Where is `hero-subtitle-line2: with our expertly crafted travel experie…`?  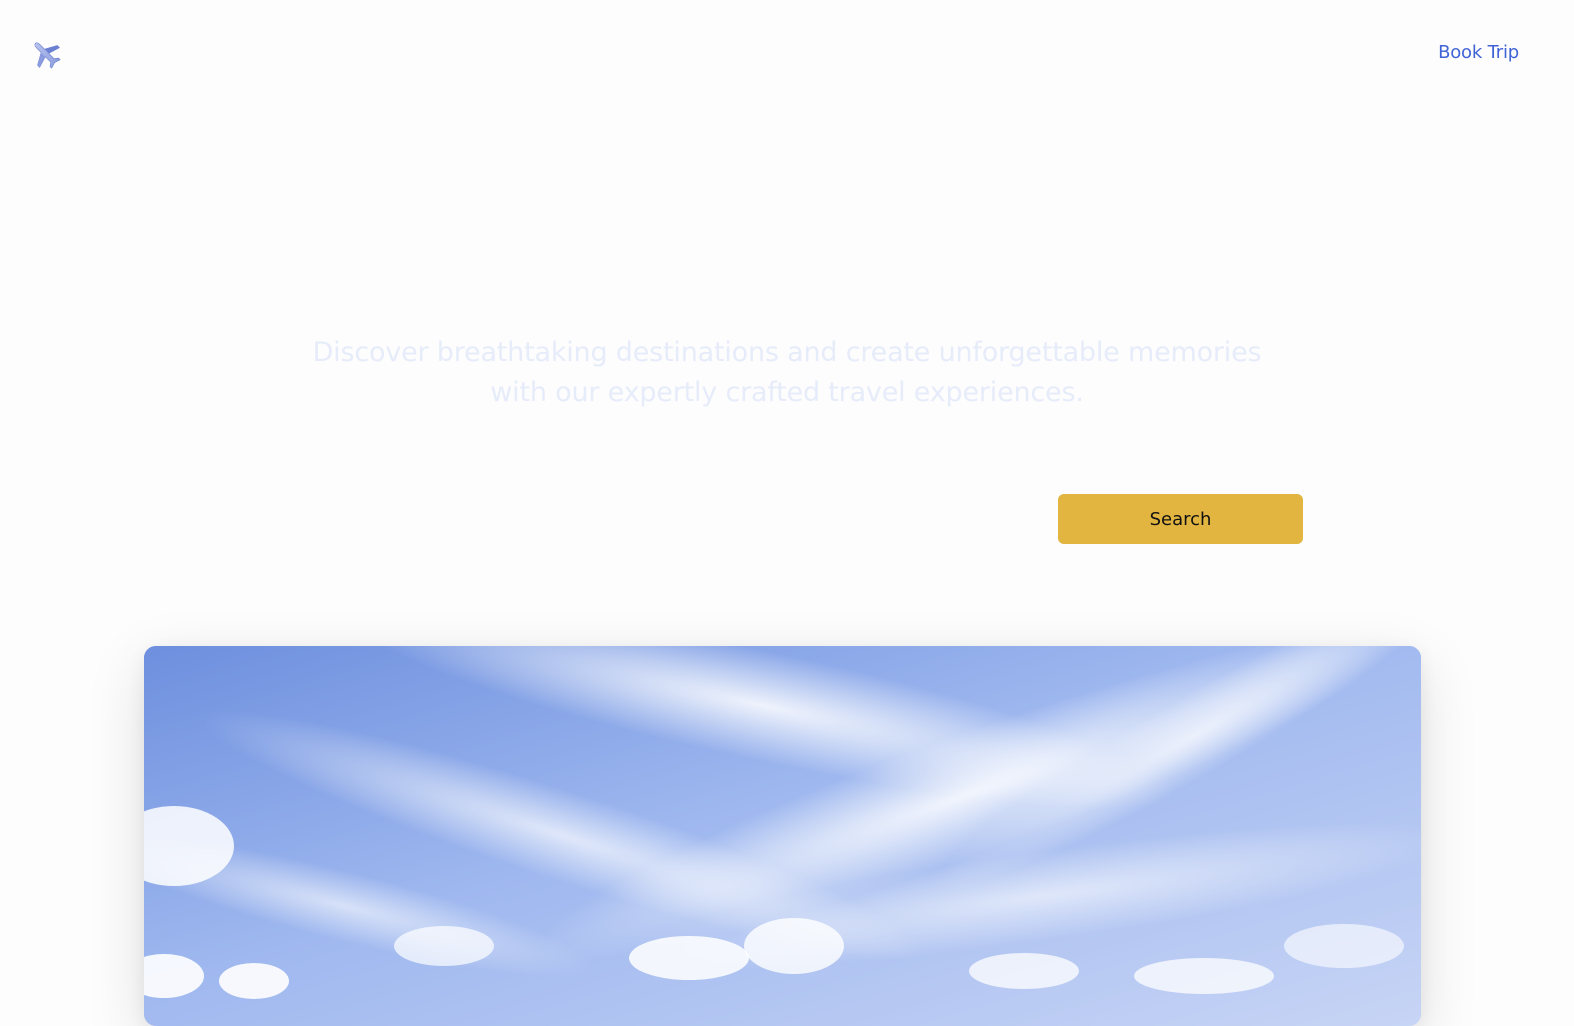
hero-subtitle-line2: with our expertly crafted travel experie… is located at coordinates (787, 392).